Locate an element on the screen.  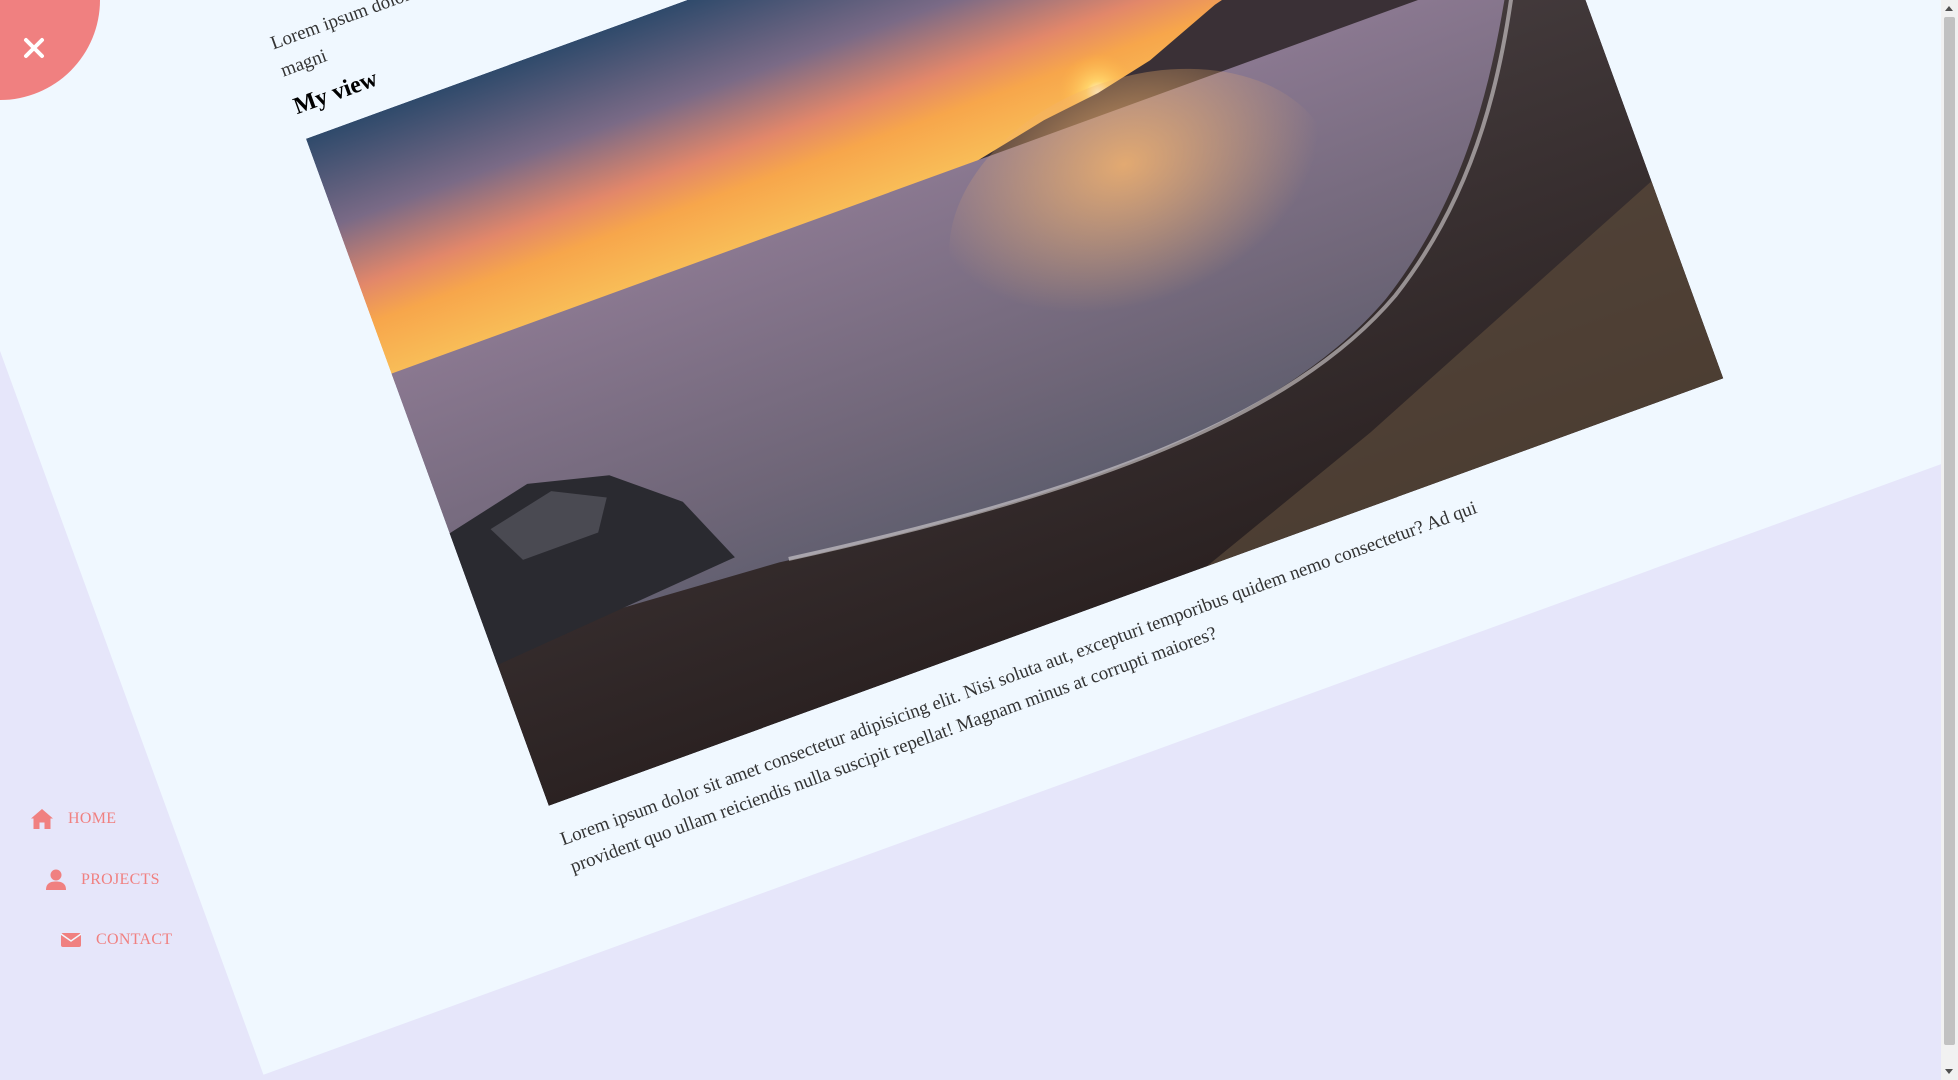
envelope-icon is located at coordinates (71, 940).